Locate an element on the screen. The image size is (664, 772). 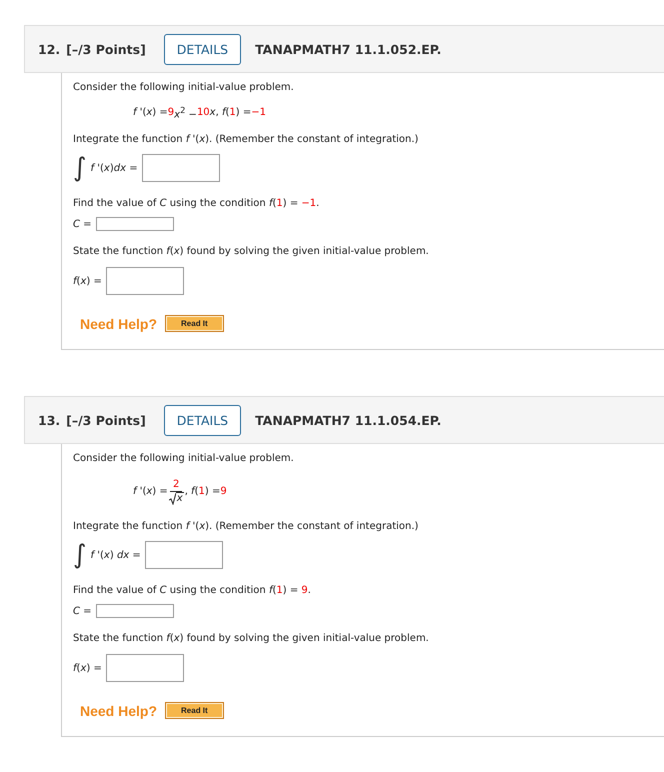
integral-label: f '(x) dx = is located at coordinates (115, 555).